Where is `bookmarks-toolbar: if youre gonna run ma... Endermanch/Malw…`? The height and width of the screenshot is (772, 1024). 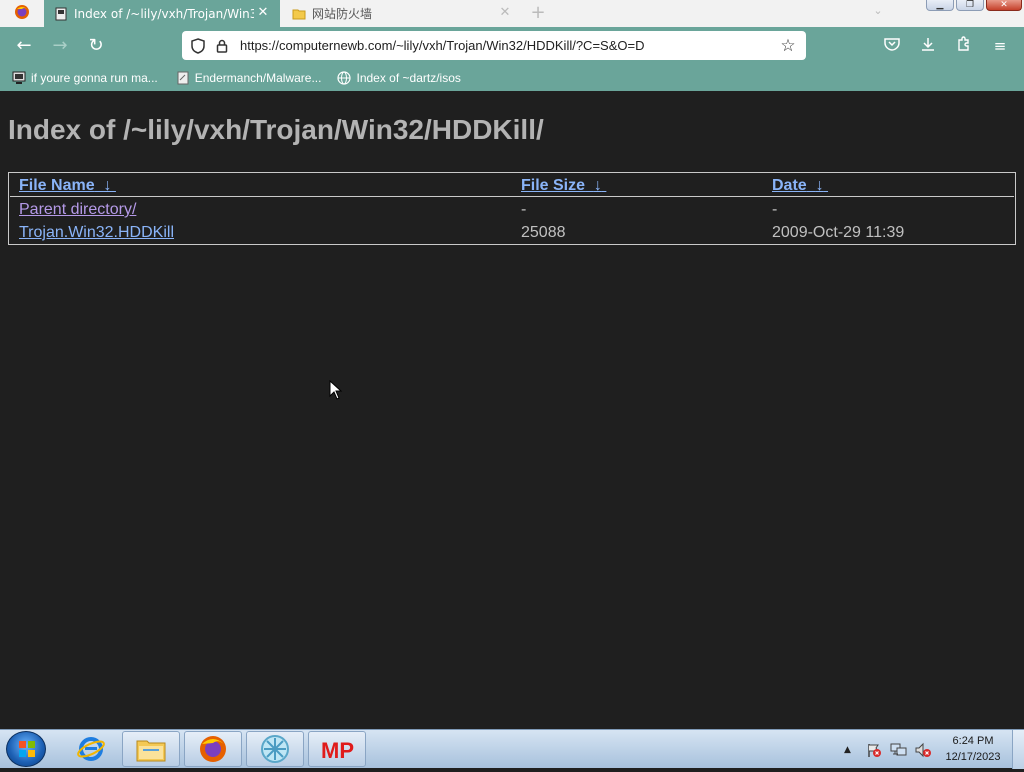 bookmarks-toolbar: if youre gonna run ma... Endermanch/Malw… is located at coordinates (512, 78).